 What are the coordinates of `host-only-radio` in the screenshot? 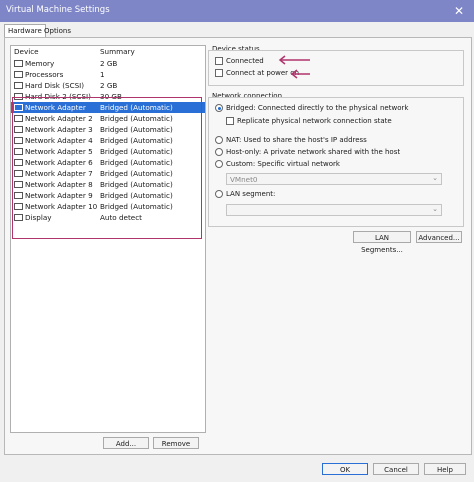 It's located at (219, 152).